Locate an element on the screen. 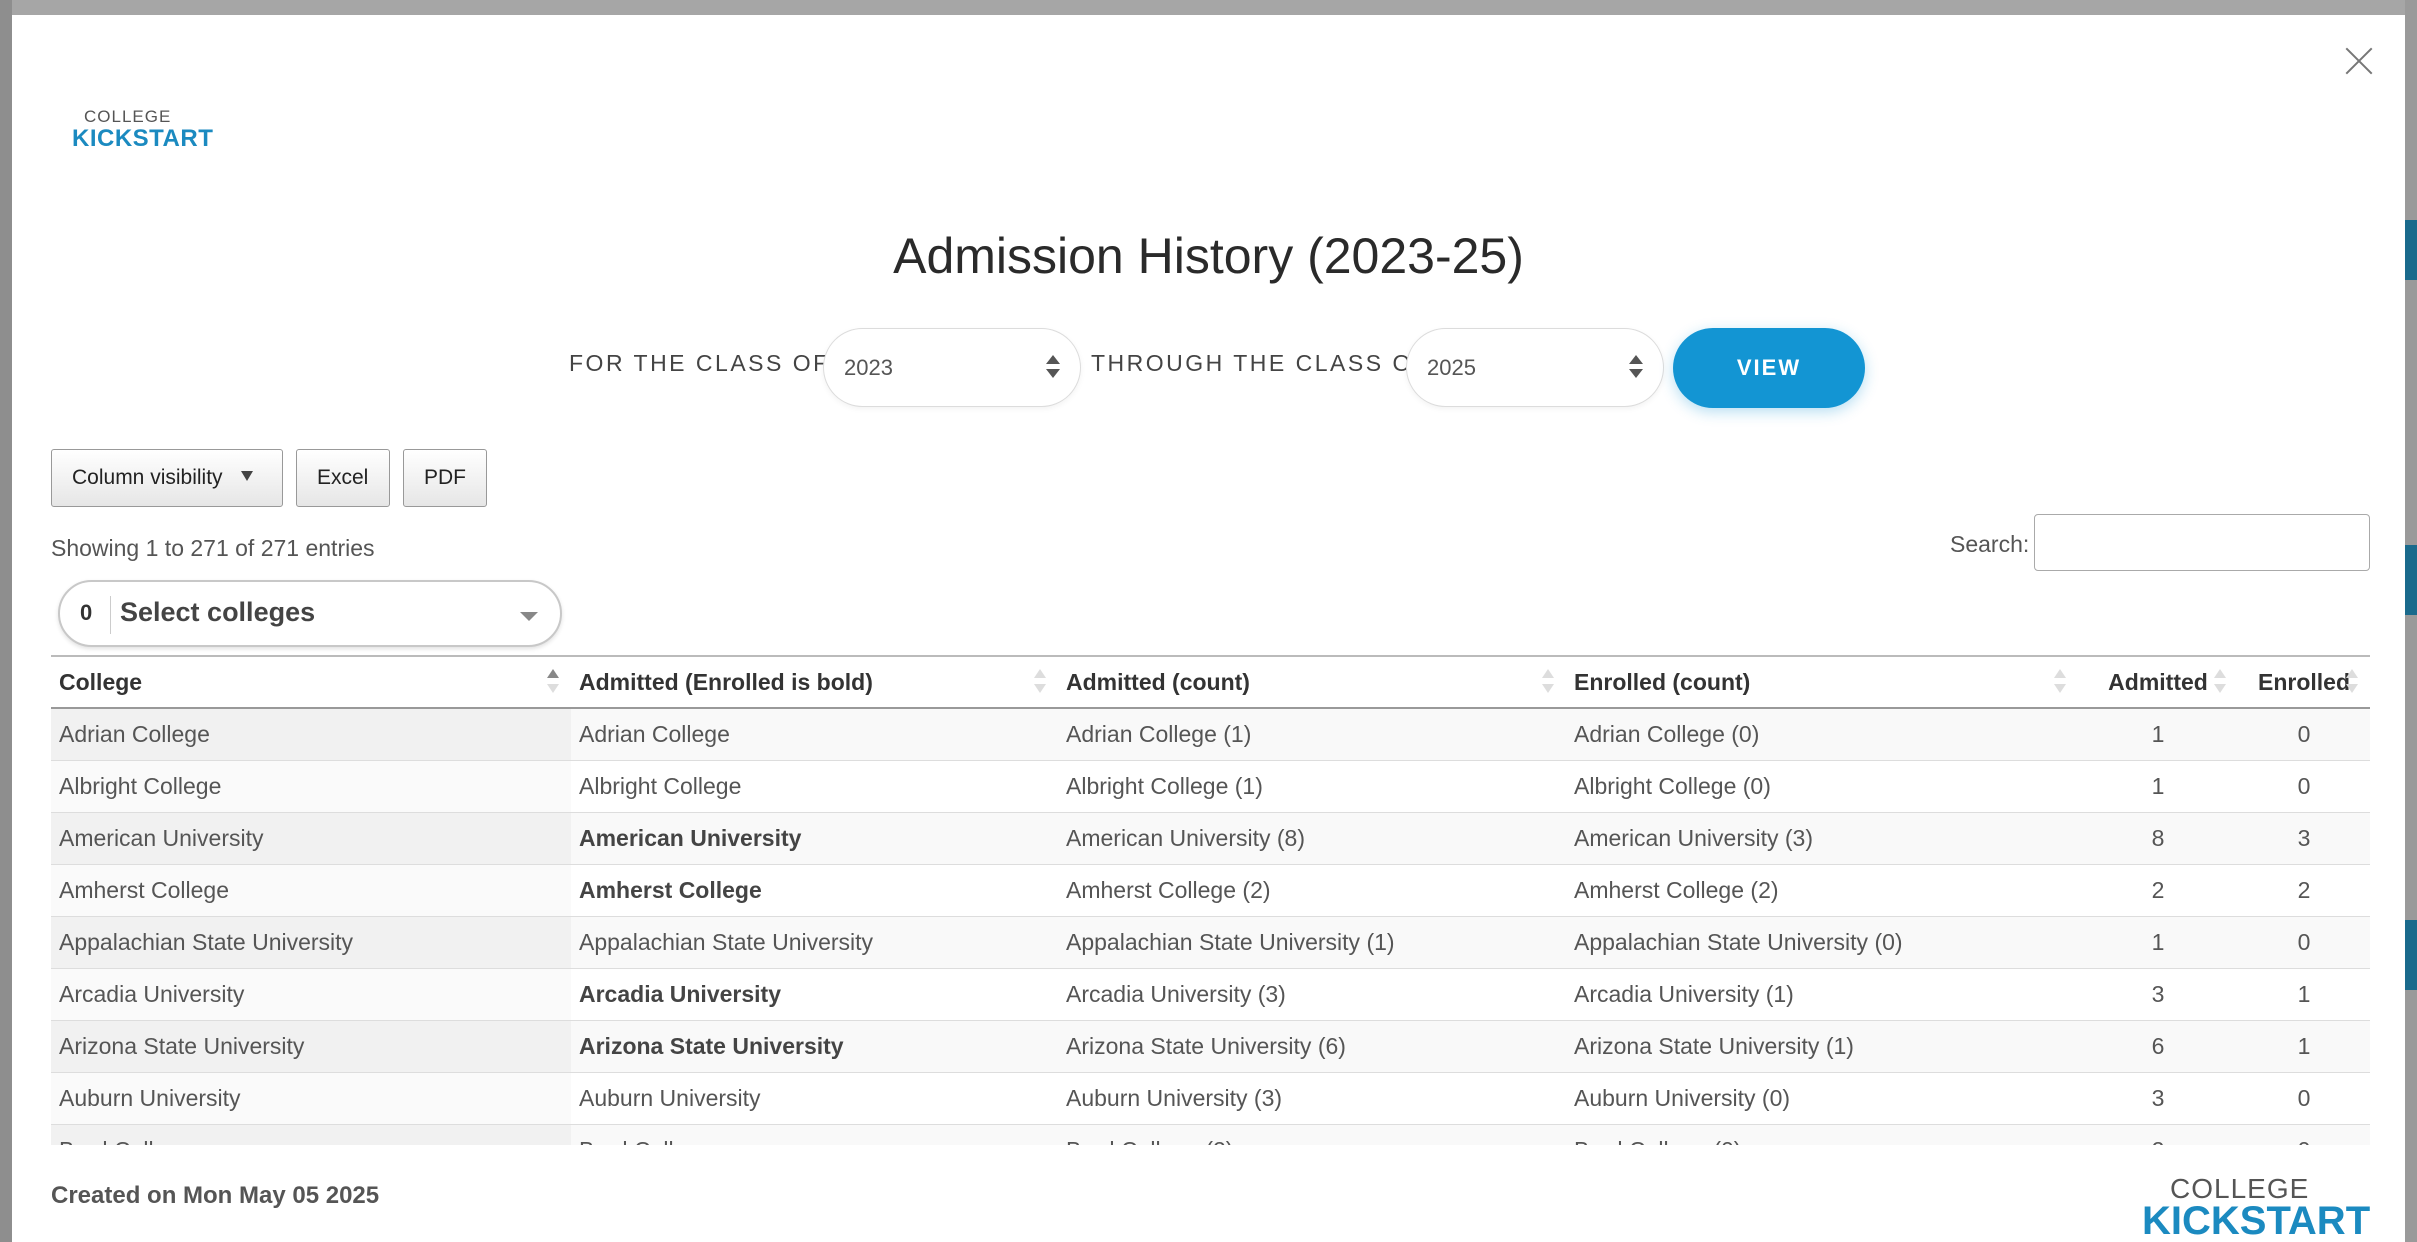  cell-admitted-count: Albright College (1) is located at coordinates (1312, 786).